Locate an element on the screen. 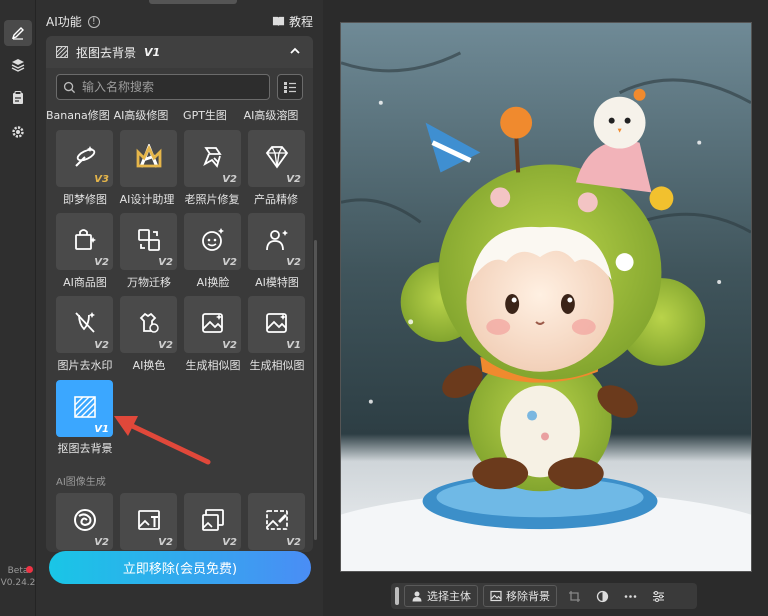 This screenshot has height=616, width=768. tool-gen-2: V2 is located at coordinates (148, 521).